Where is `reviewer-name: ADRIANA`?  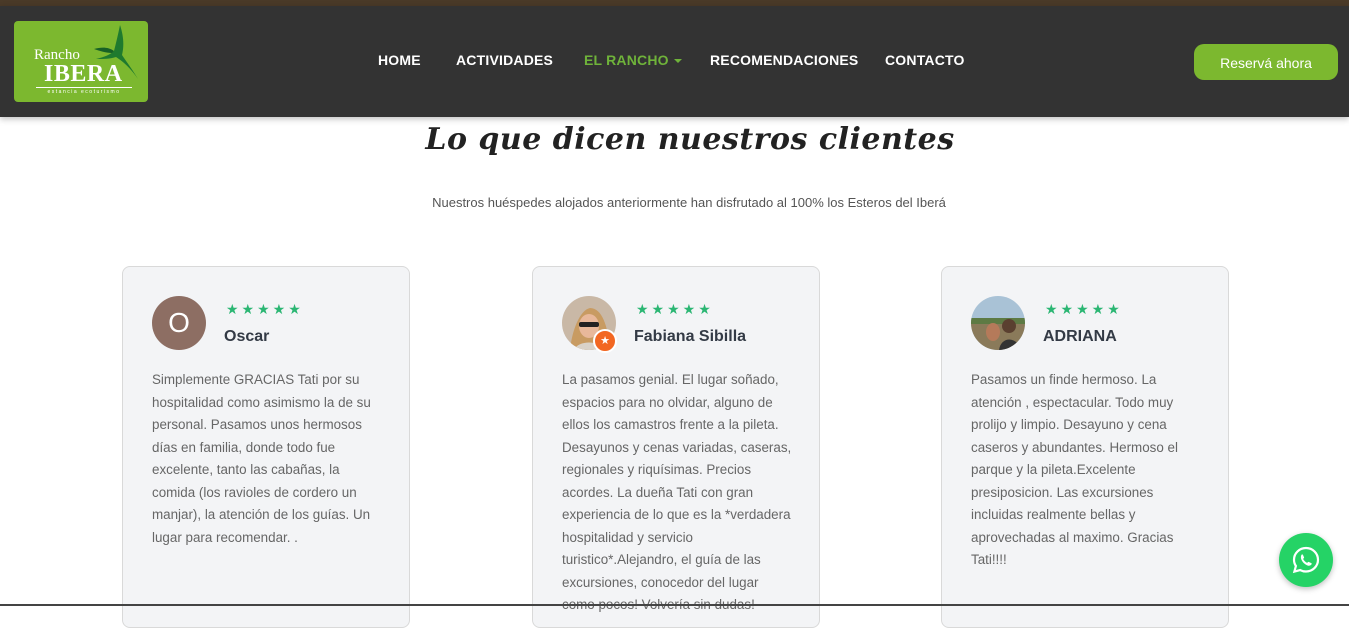 reviewer-name: ADRIANA is located at coordinates (1080, 336).